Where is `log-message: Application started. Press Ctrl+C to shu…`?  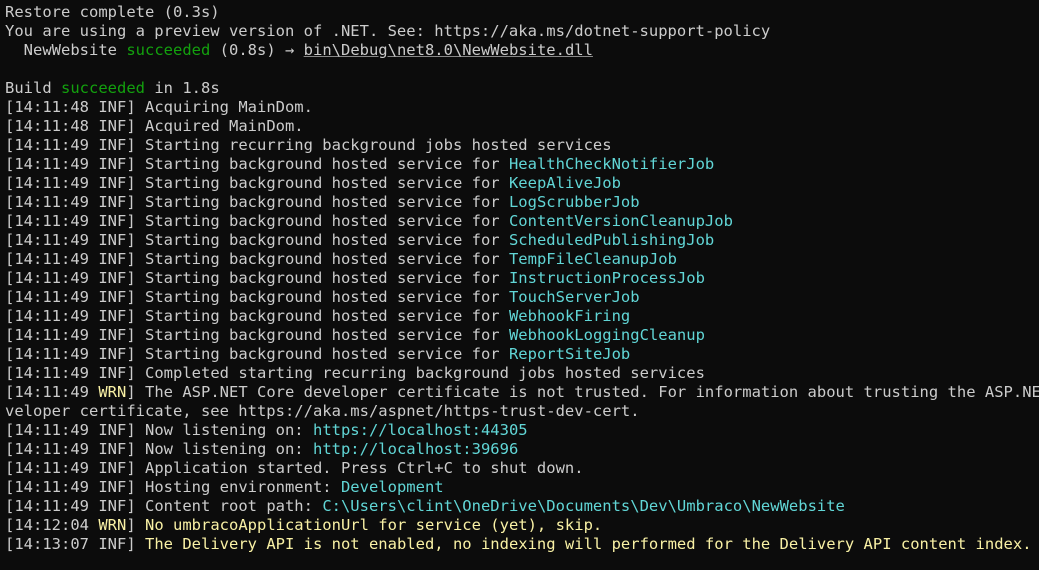
log-message: Application started. Press Ctrl+C to shu… is located at coordinates (364, 468).